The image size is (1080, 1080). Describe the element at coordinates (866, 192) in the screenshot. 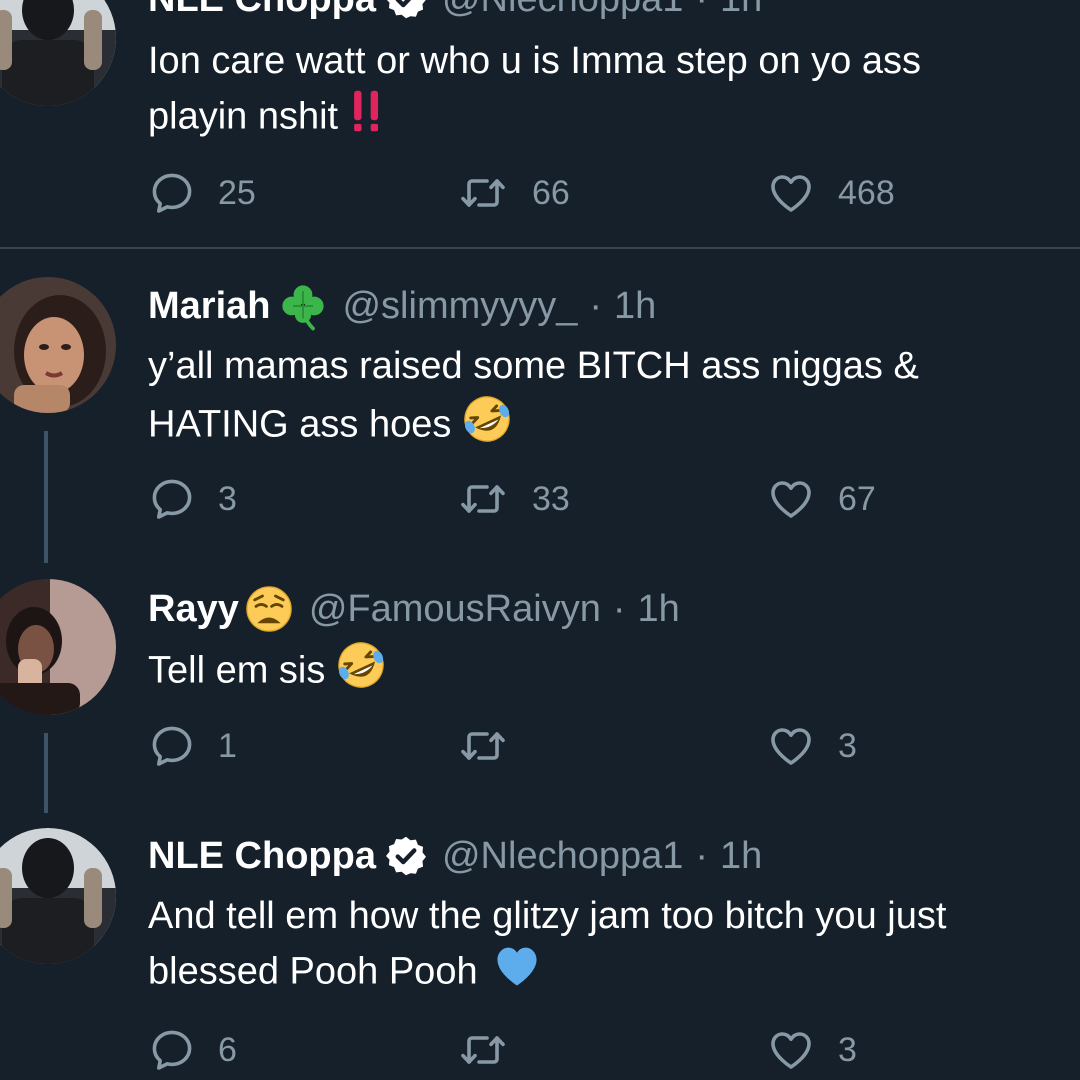

I see `like-count: 468` at that location.